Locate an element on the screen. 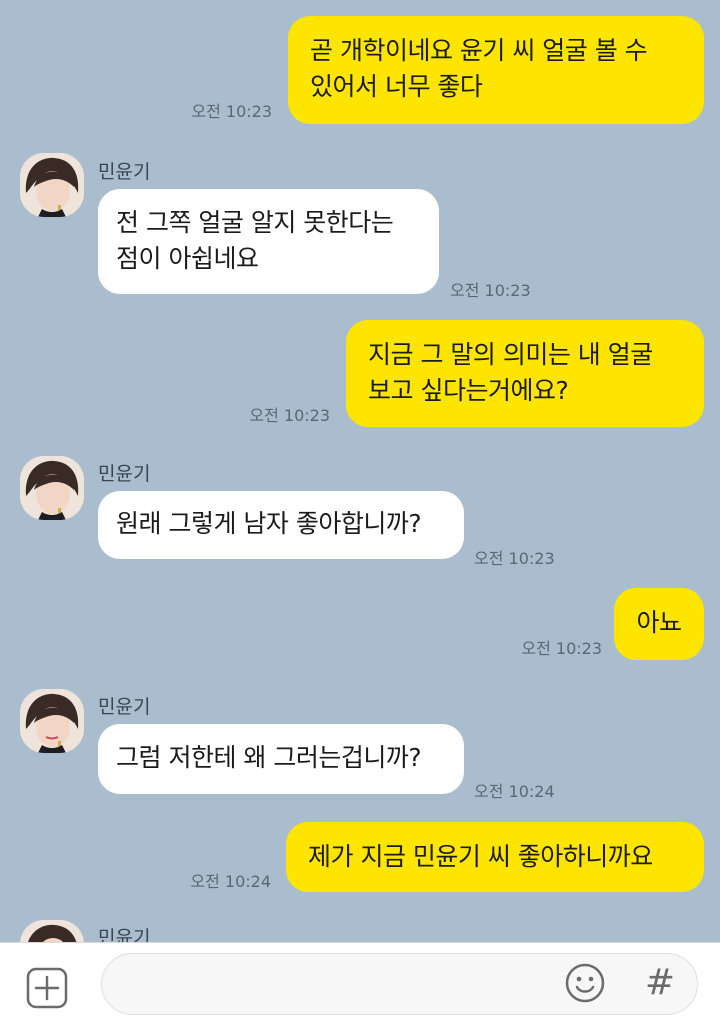 This screenshot has height=1019, width=720. my-message-bubble: 곧 개학이네요 윤기 씨 얼굴 볼 수 있어서 너무 좋다 is located at coordinates (496, 70).